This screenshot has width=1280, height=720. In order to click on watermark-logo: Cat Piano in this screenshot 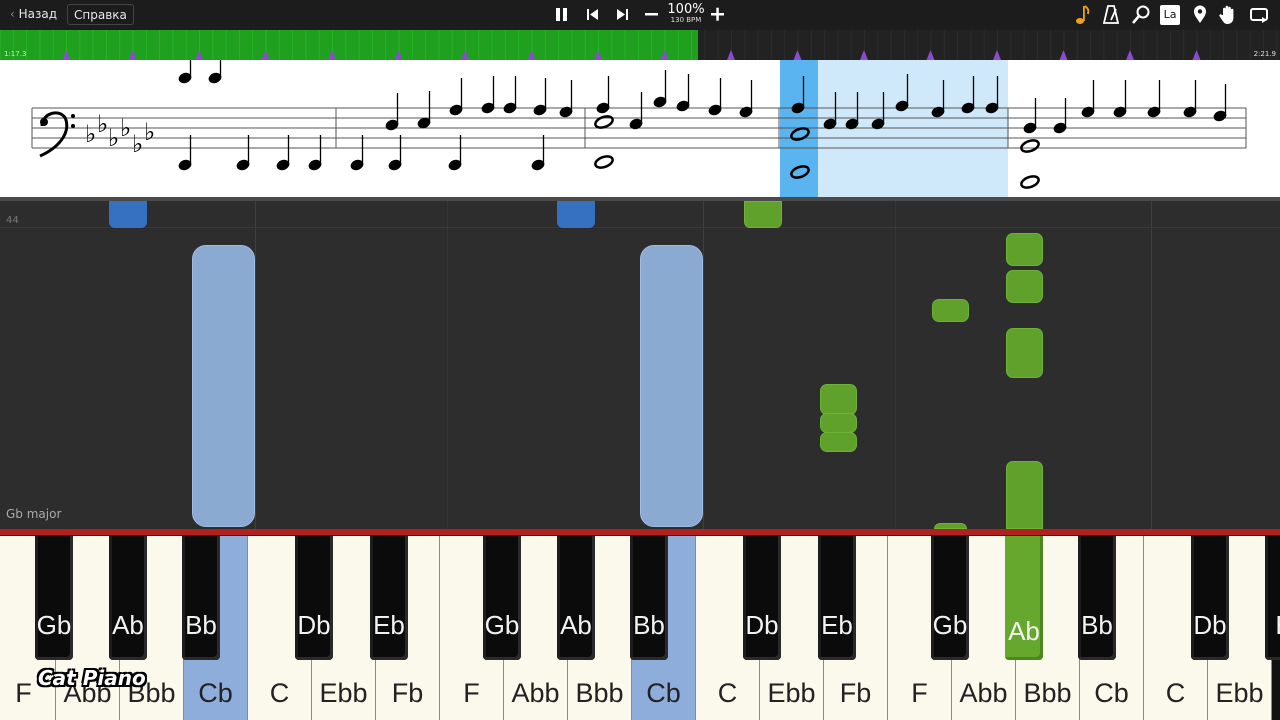, I will do `click(92, 678)`.